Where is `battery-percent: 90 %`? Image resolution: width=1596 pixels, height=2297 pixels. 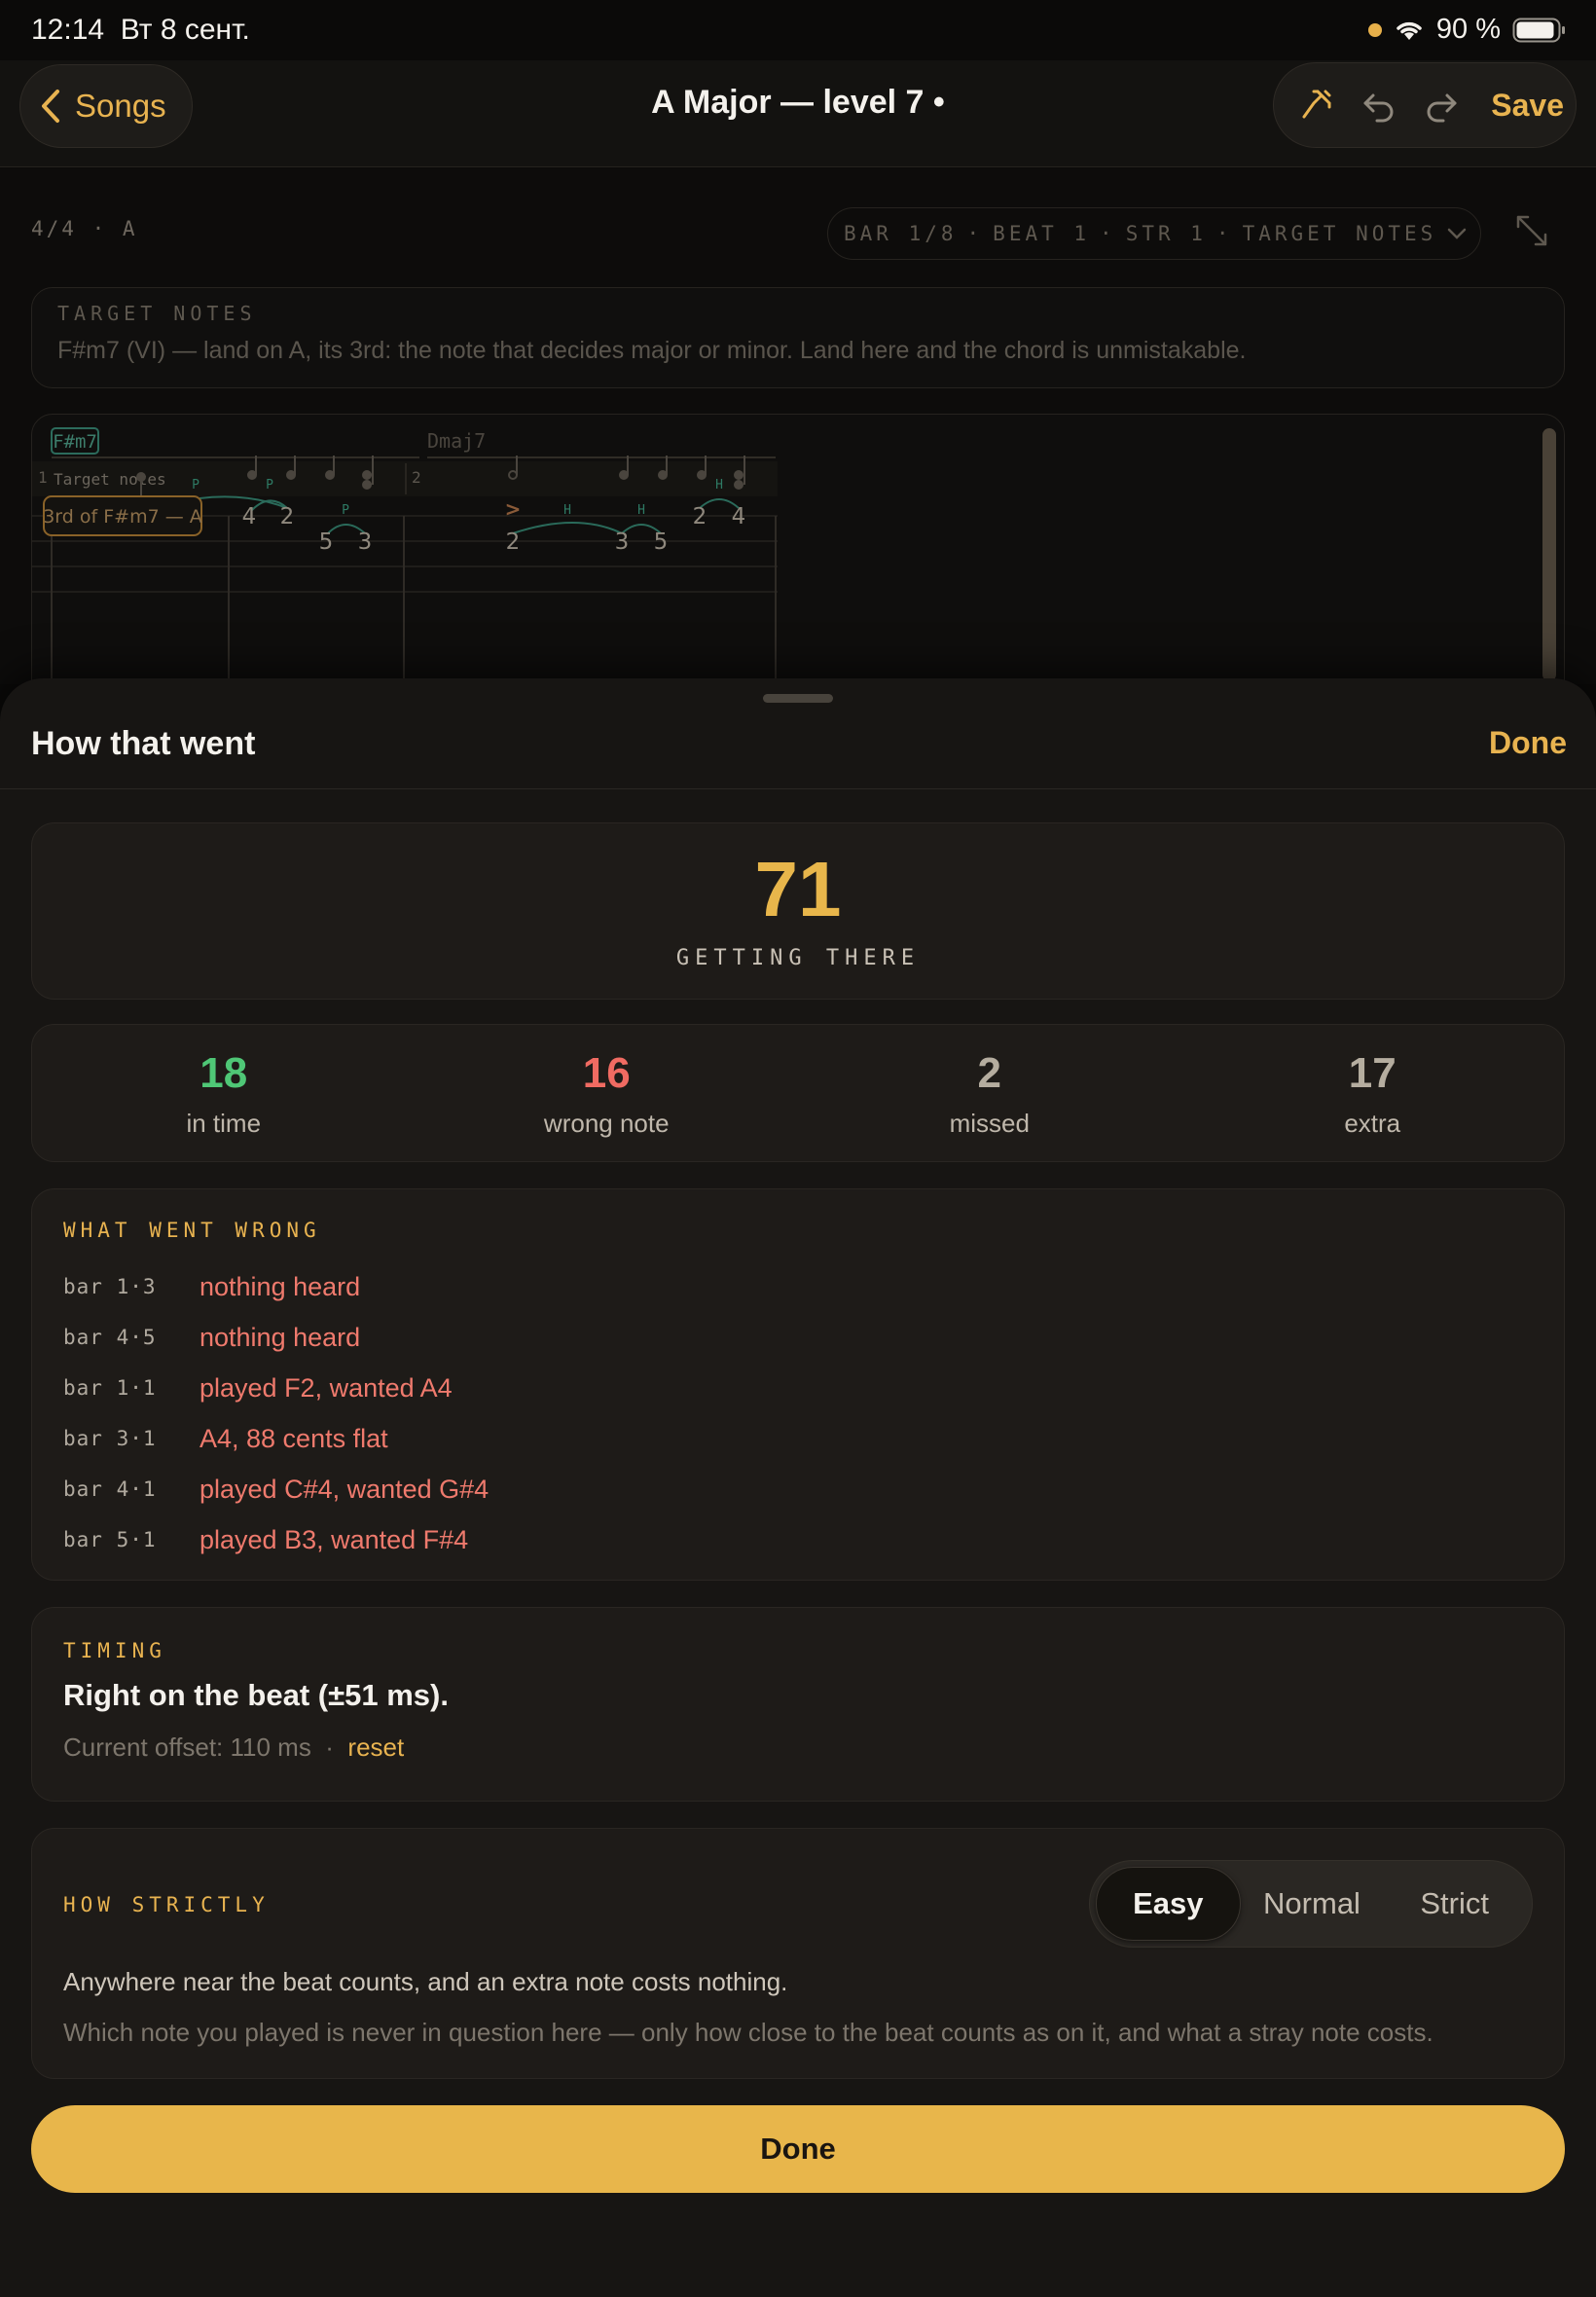
battery-percent: 90 % is located at coordinates (1468, 30).